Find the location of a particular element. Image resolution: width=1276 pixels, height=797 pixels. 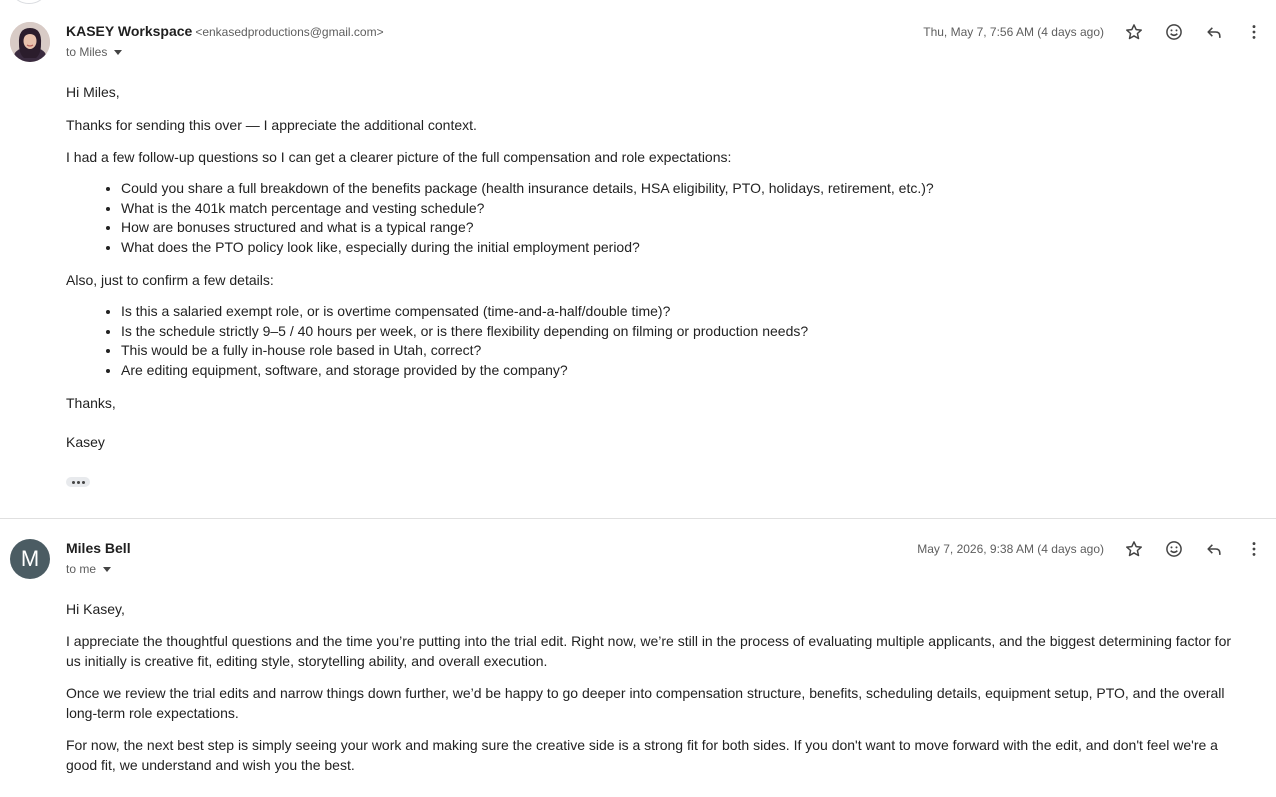

message-date: May 7, 2026, 9:38 AM (4 days ago) is located at coordinates (1010, 549).